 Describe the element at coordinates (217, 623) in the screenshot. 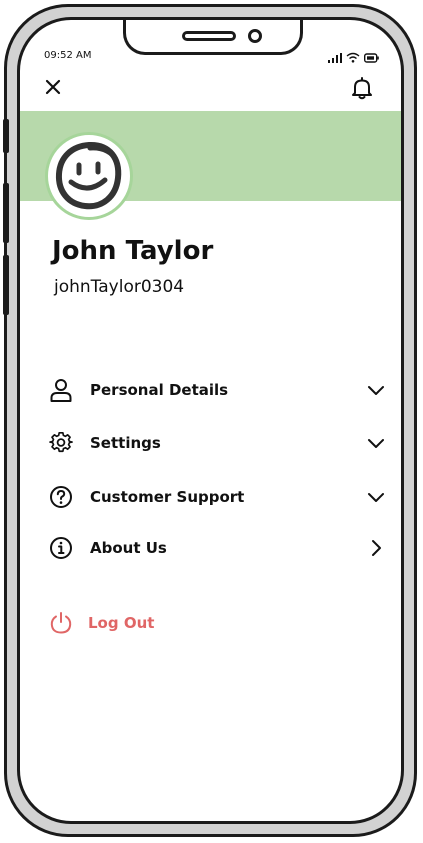

I see `logout-button: Log Out` at that location.